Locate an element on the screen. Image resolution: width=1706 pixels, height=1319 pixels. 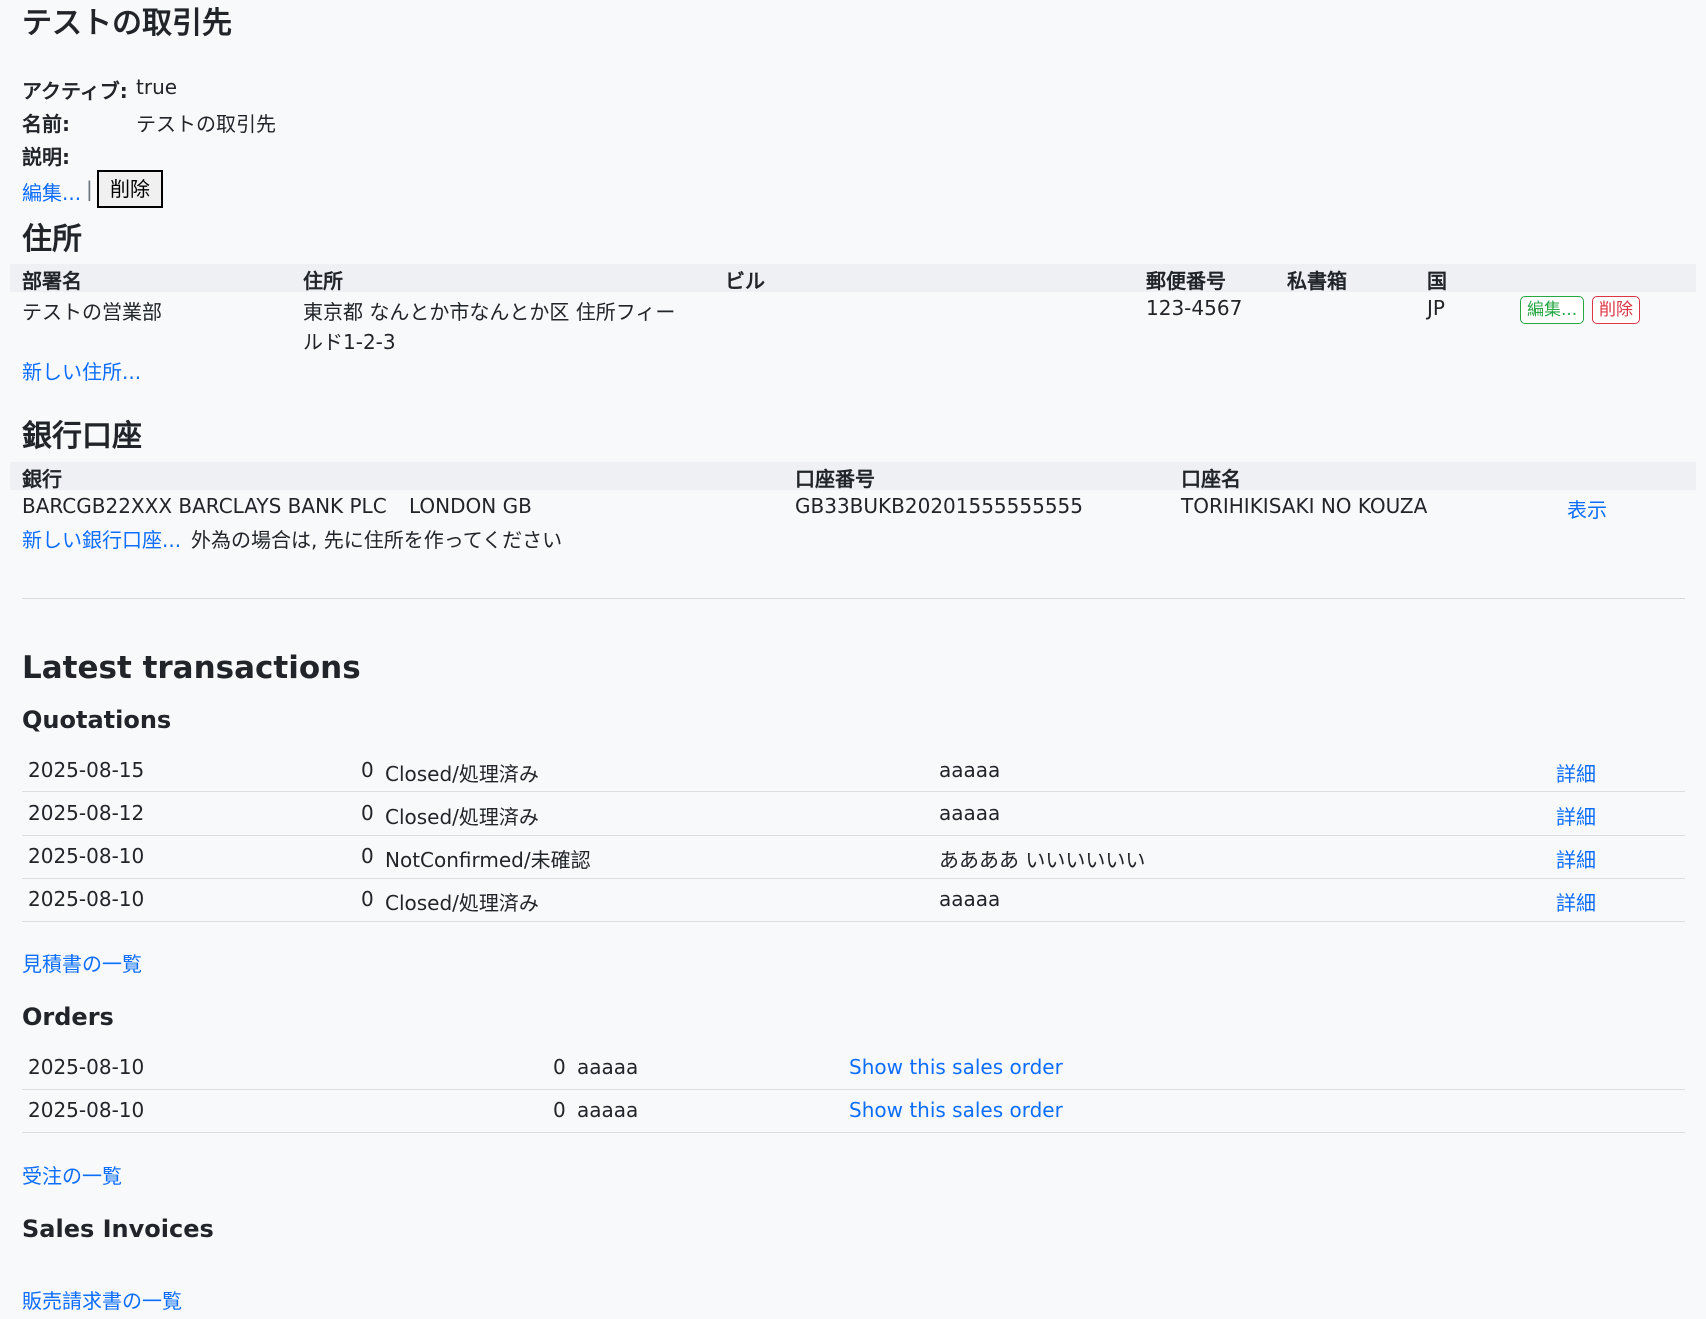
quotation-date: 2025-08-15 is located at coordinates (86, 770).